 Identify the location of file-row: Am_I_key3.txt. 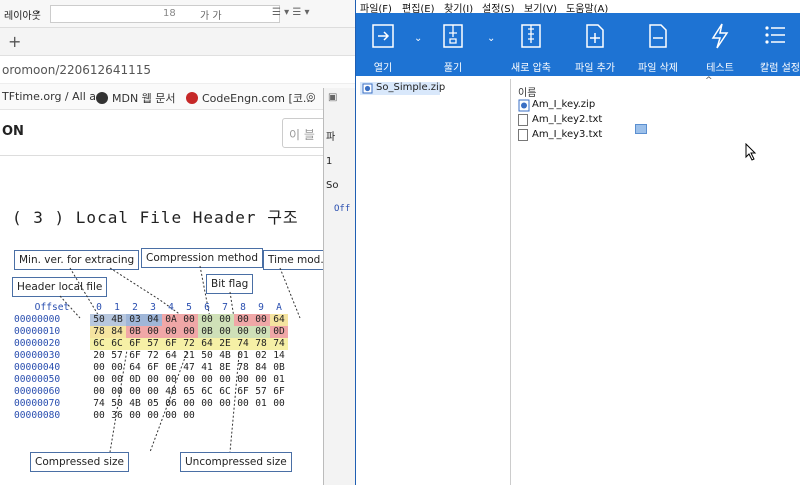
(560, 135).